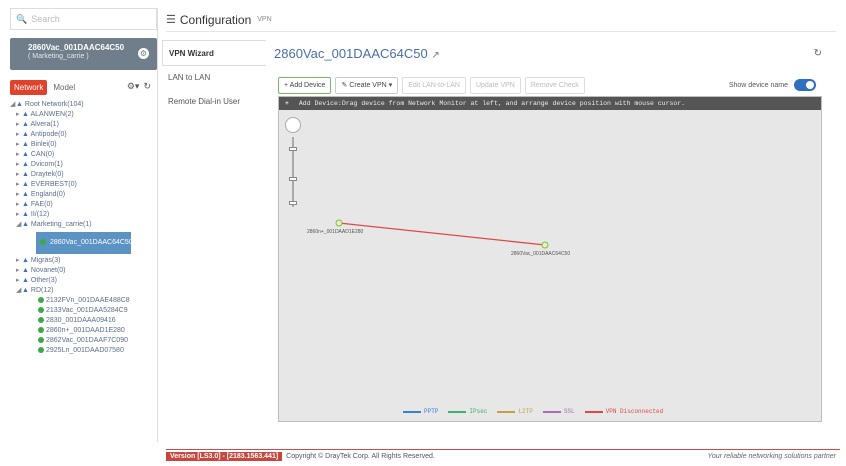 This screenshot has width=846, height=466. What do you see at coordinates (45, 260) in the screenshot?
I see `tree-item-label: Migras(3)` at bounding box center [45, 260].